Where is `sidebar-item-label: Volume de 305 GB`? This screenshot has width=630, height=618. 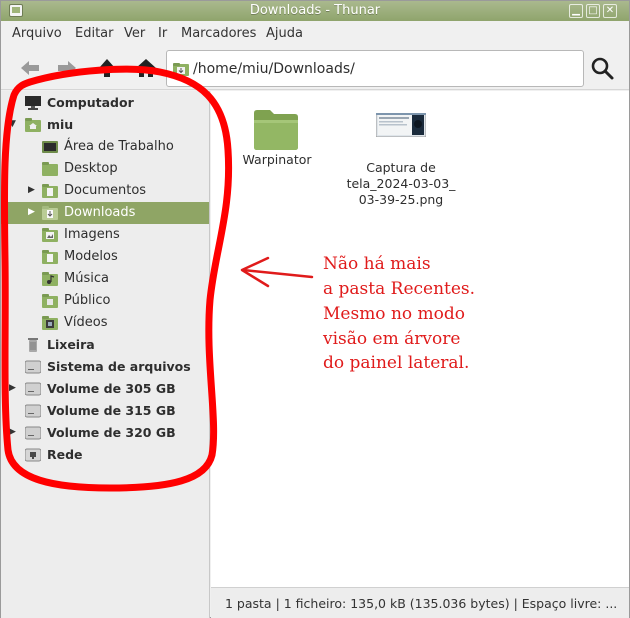
sidebar-item-label: Volume de 305 GB is located at coordinates (111, 388).